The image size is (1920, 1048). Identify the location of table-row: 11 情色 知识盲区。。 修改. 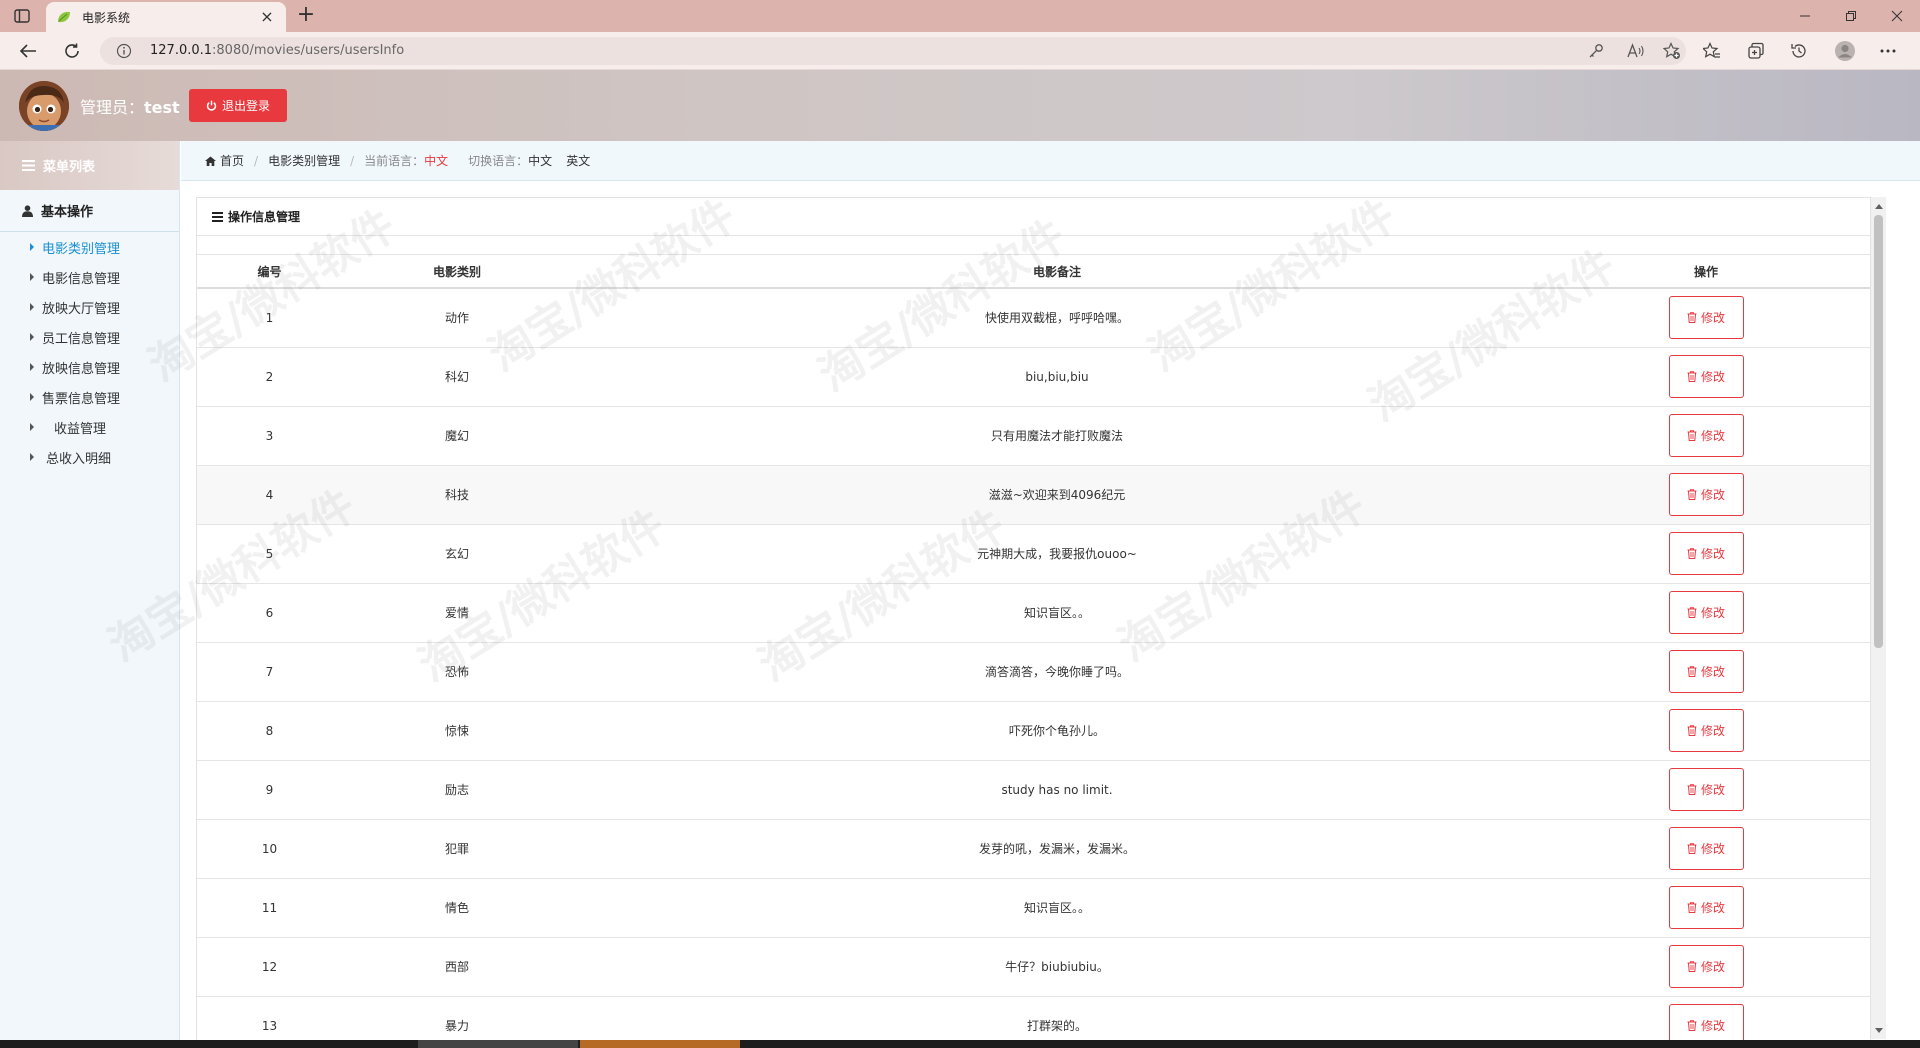
(1033, 908).